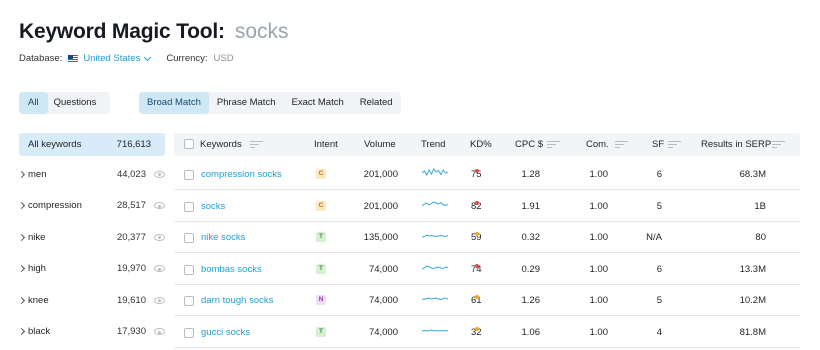  Describe the element at coordinates (223, 237) in the screenshot. I see `keyword-link: nike socks` at that location.